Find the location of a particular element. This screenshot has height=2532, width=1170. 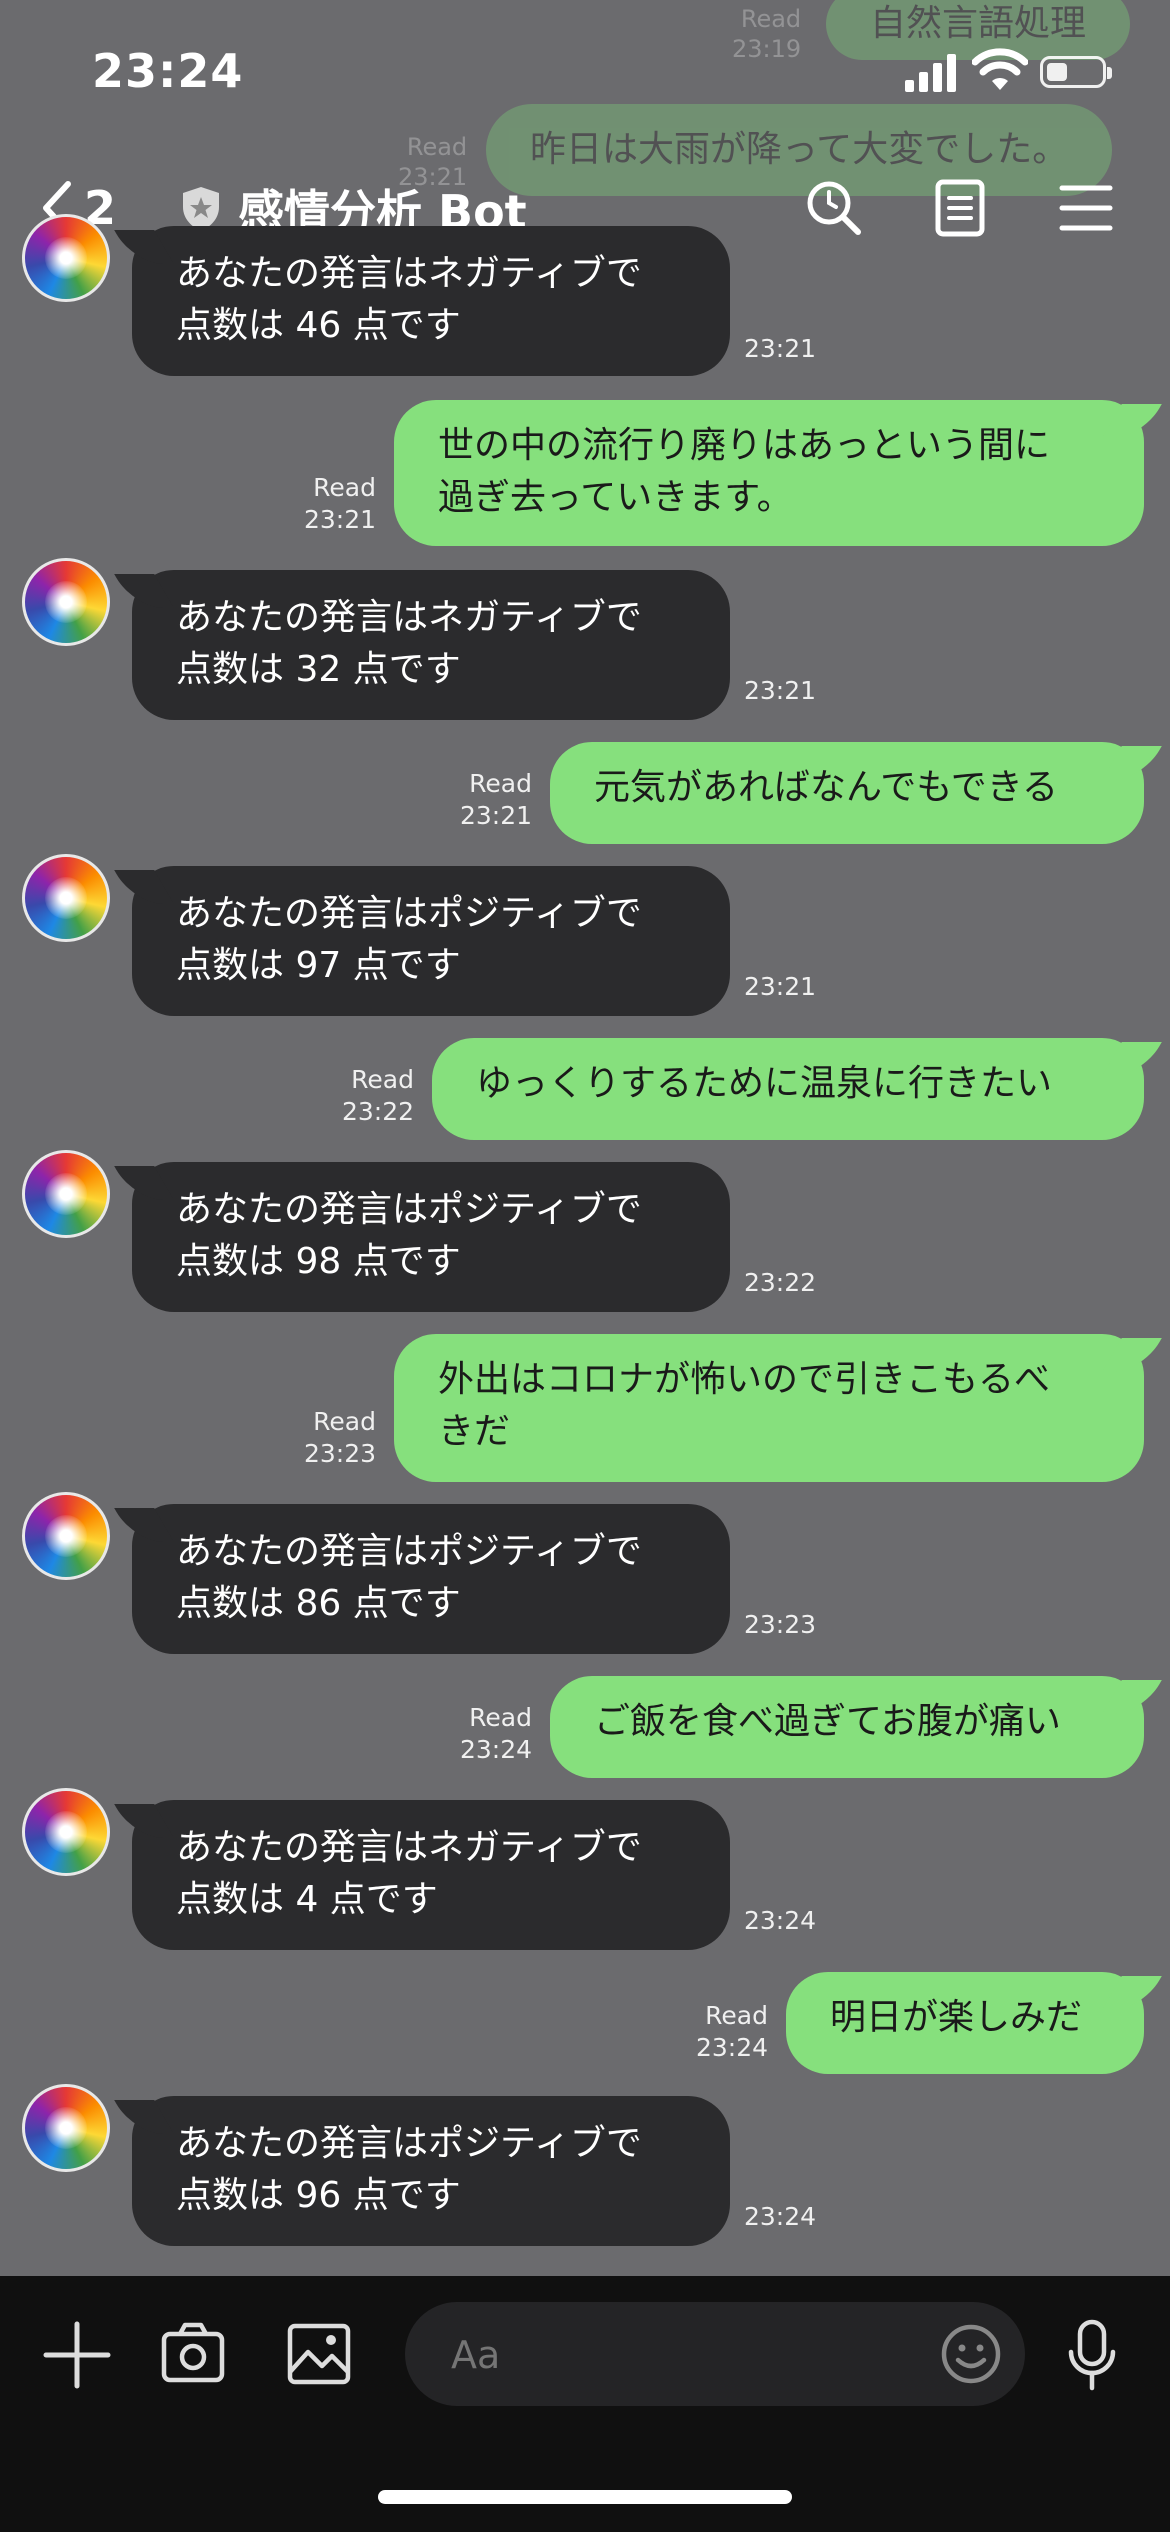

message-text-line: 外出はコロナが怖いので引きこもるべ is located at coordinates (744, 1379).